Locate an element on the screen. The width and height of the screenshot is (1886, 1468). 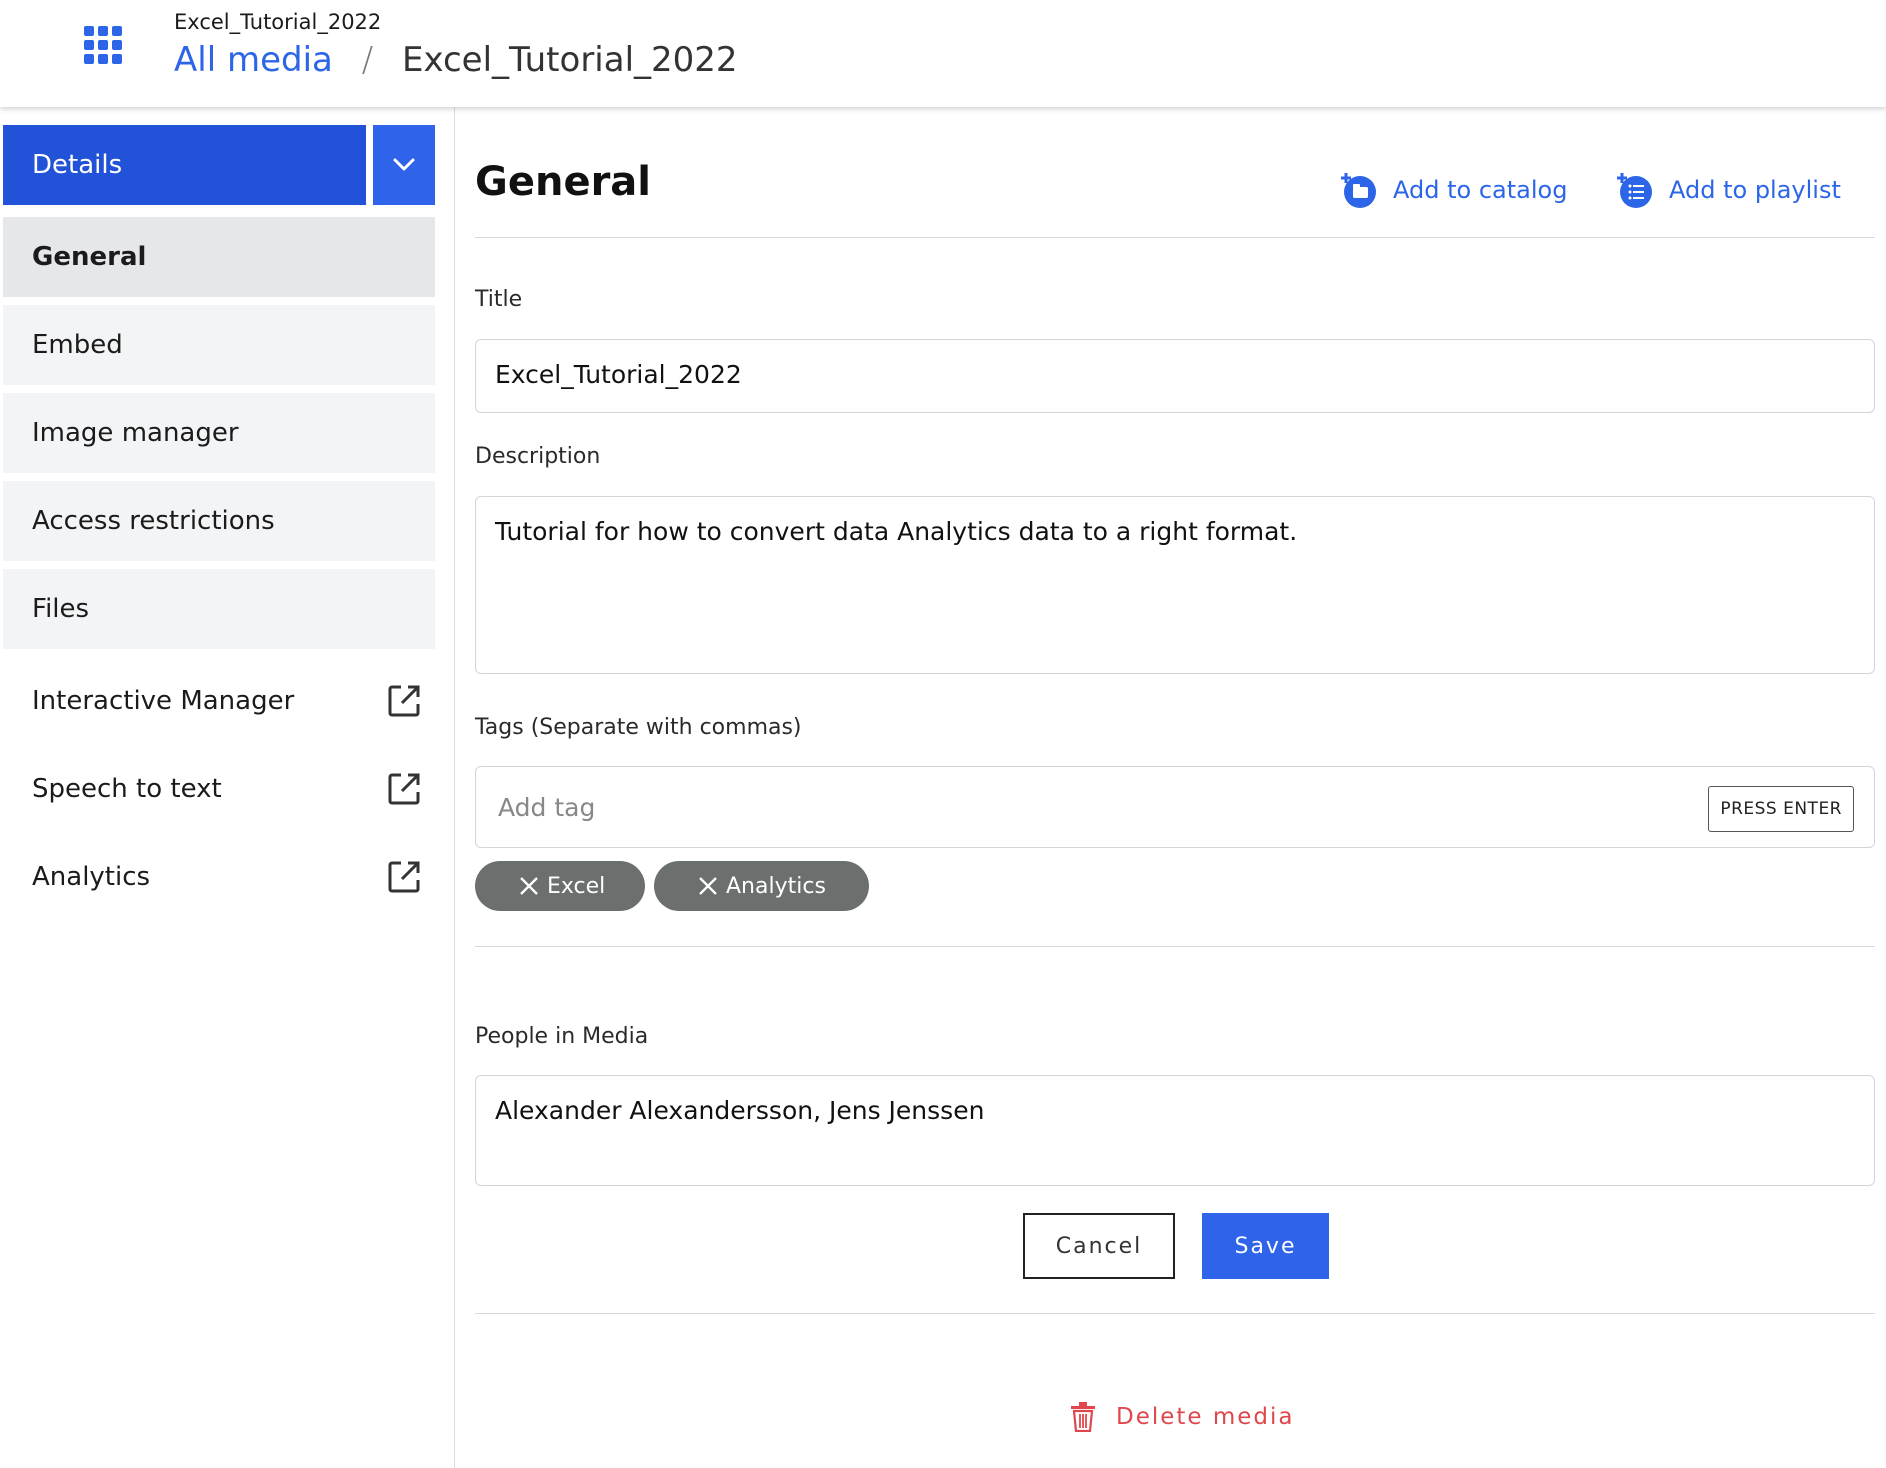
chevron-down-icon is located at coordinates (404, 164).